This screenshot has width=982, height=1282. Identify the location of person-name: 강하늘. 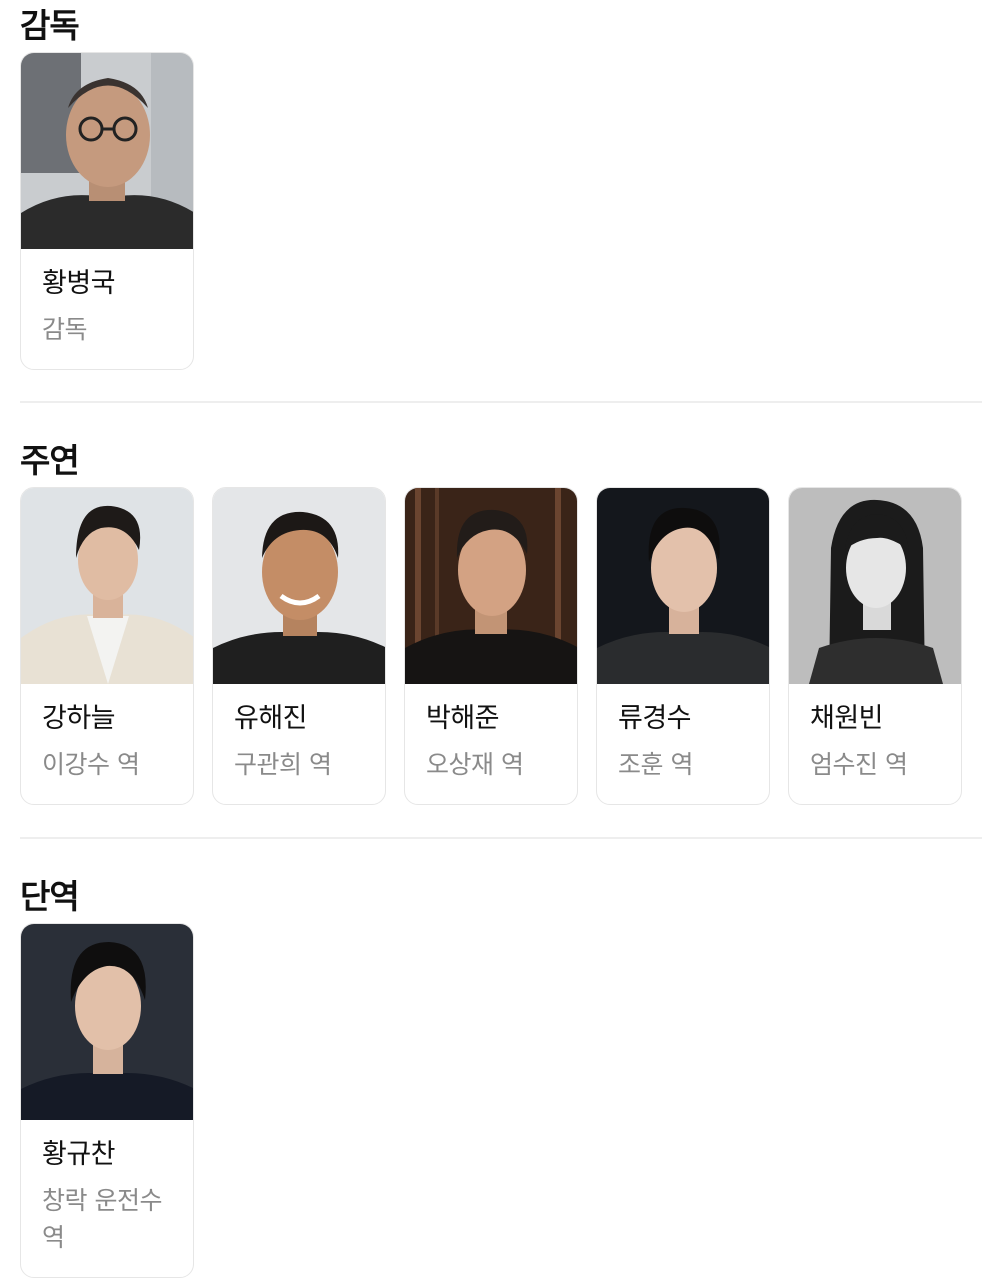
(79, 718).